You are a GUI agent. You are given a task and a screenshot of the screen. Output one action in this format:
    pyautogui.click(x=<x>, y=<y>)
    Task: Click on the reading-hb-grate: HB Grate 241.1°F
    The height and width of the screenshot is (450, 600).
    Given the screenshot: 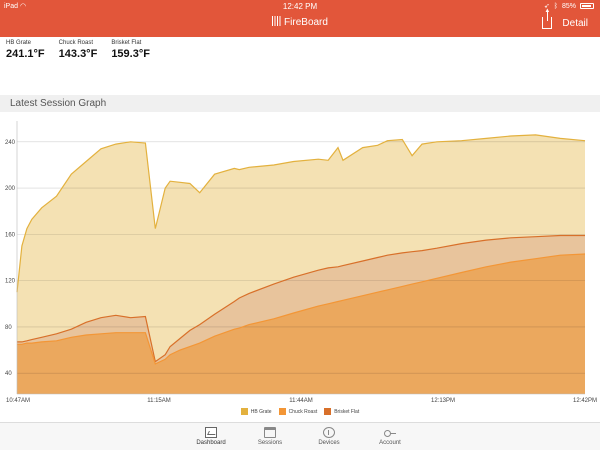 What is the action you would take?
    pyautogui.click(x=25, y=50)
    